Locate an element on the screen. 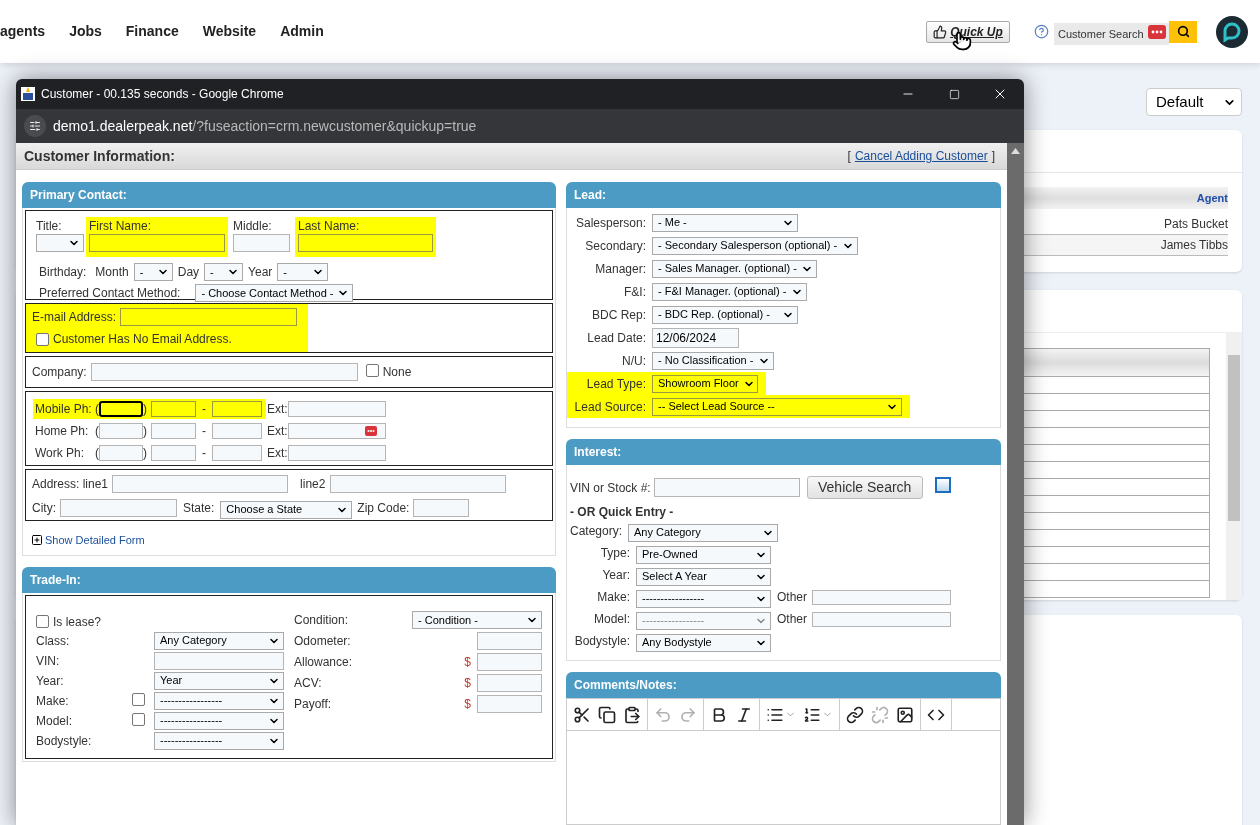 This screenshot has height=825, width=1260. dropdown: - Secondary Salesperson (optional) - is located at coordinates (755, 245).